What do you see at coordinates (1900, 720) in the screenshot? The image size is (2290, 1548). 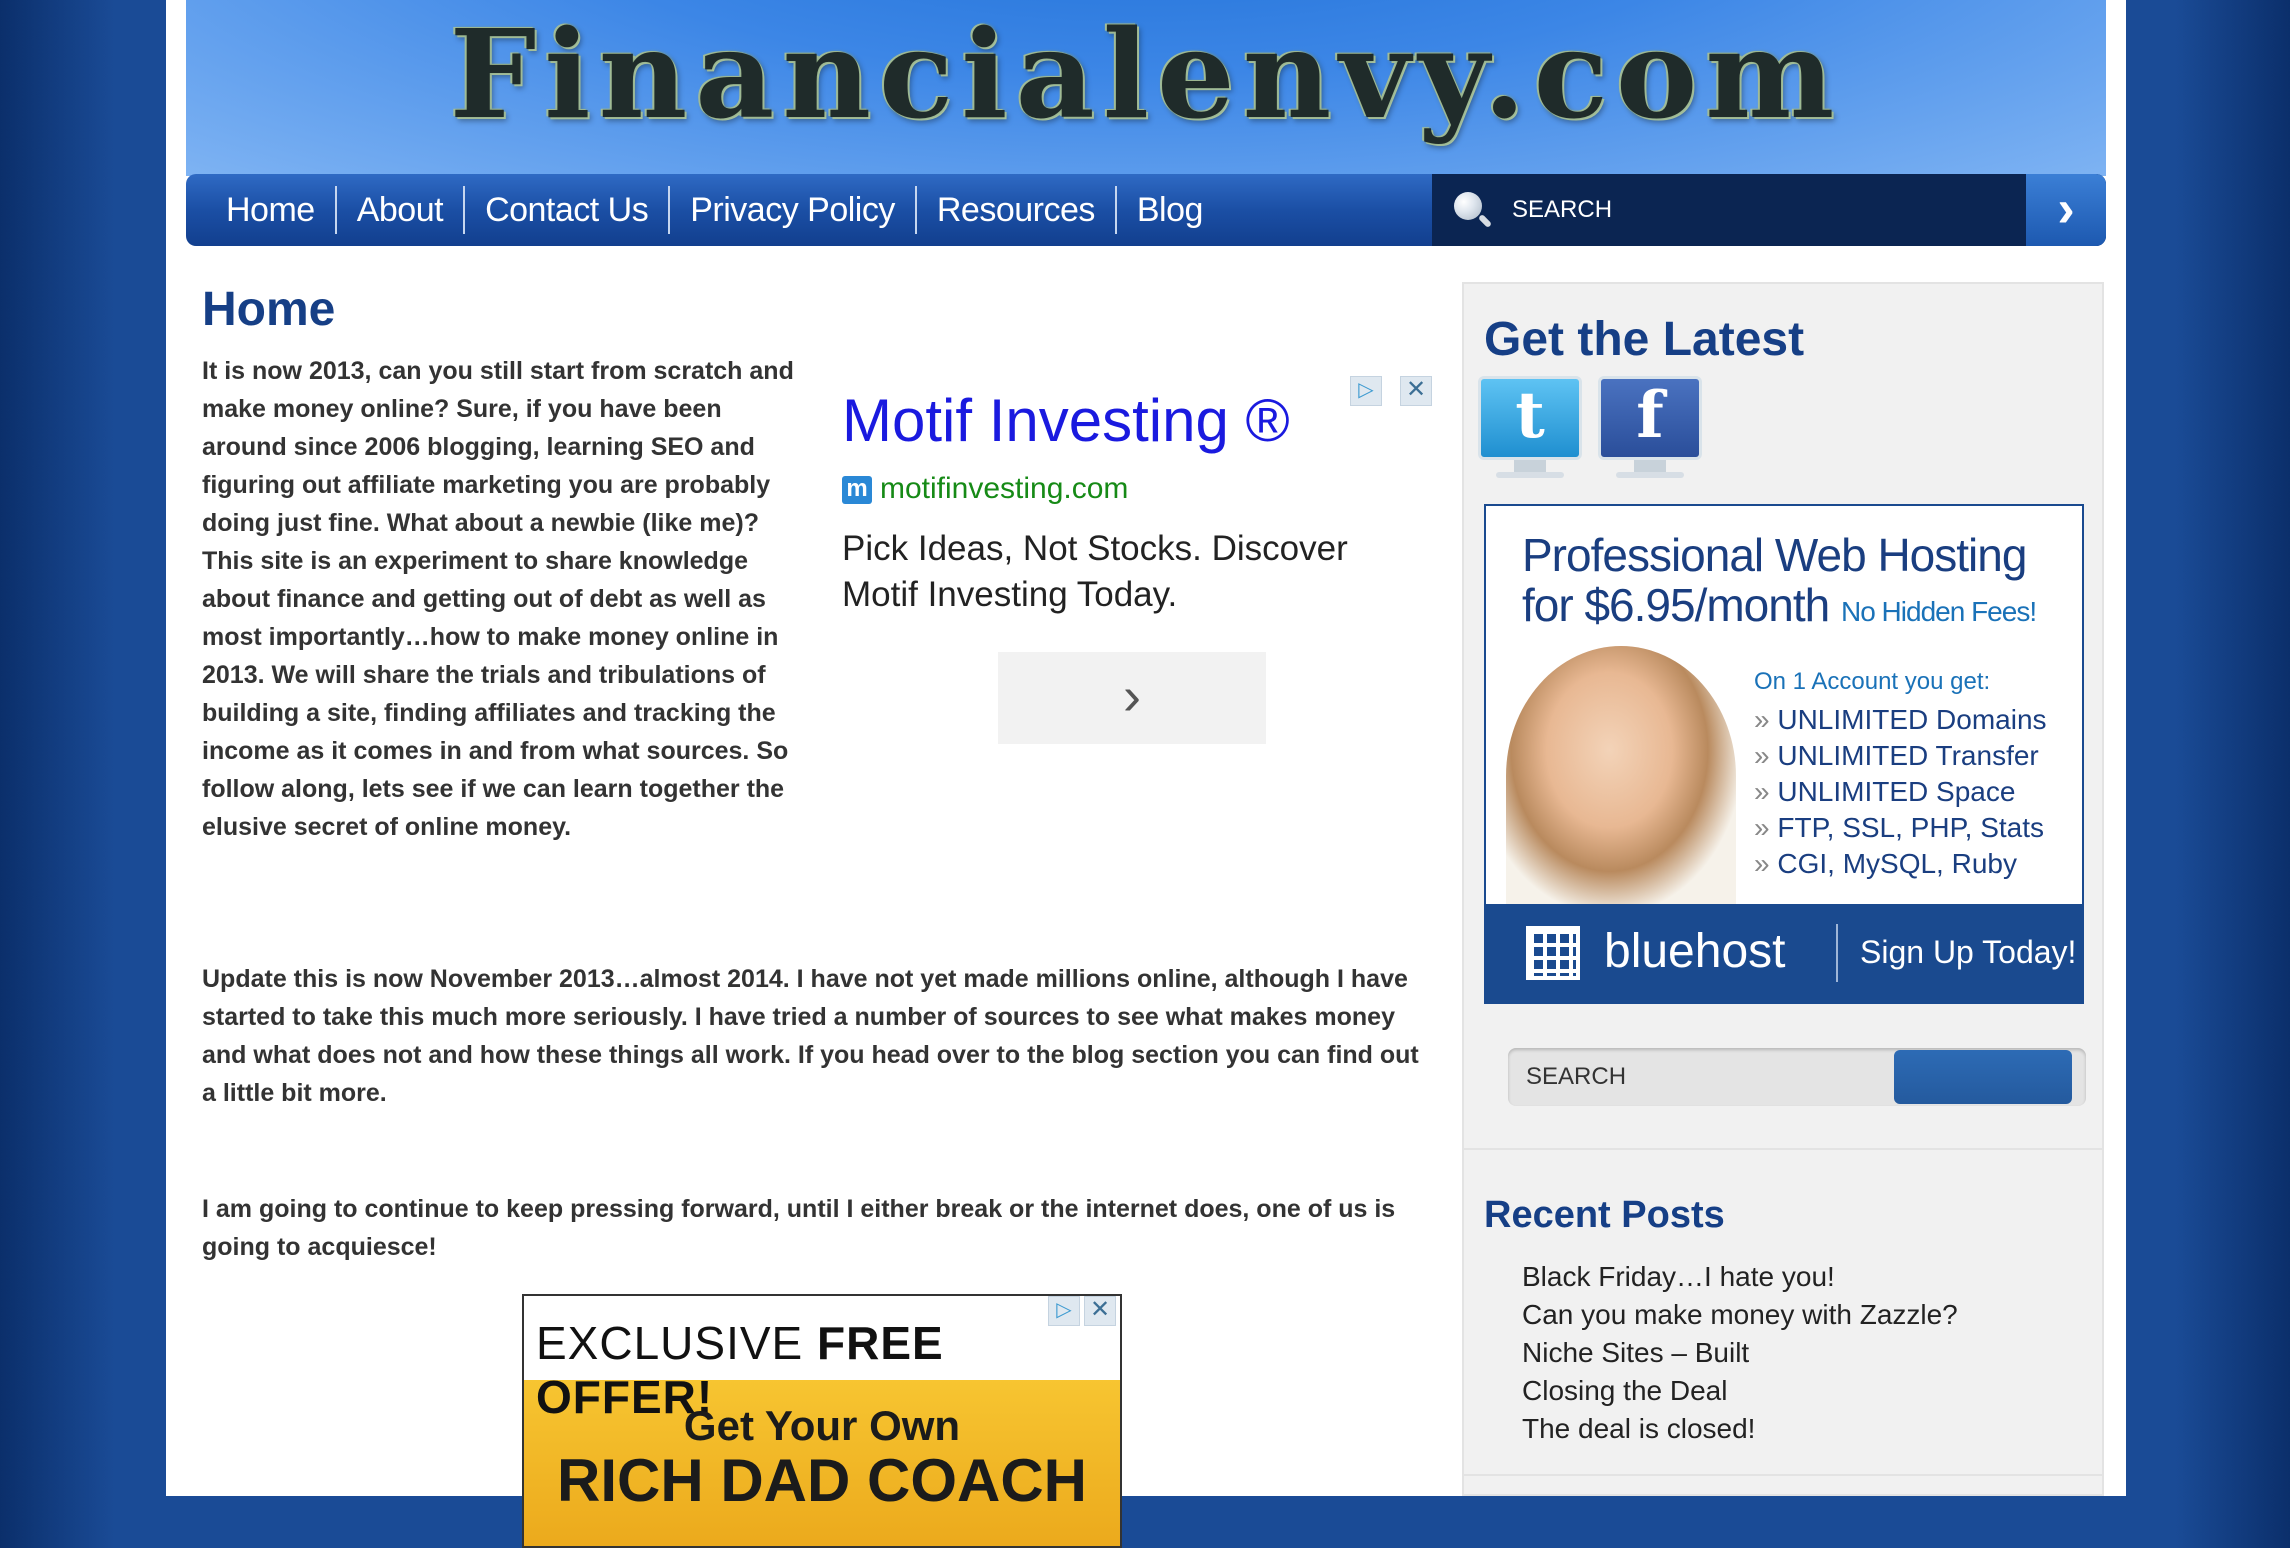 I see `hosting-feature: UNLIMITED Domains` at bounding box center [1900, 720].